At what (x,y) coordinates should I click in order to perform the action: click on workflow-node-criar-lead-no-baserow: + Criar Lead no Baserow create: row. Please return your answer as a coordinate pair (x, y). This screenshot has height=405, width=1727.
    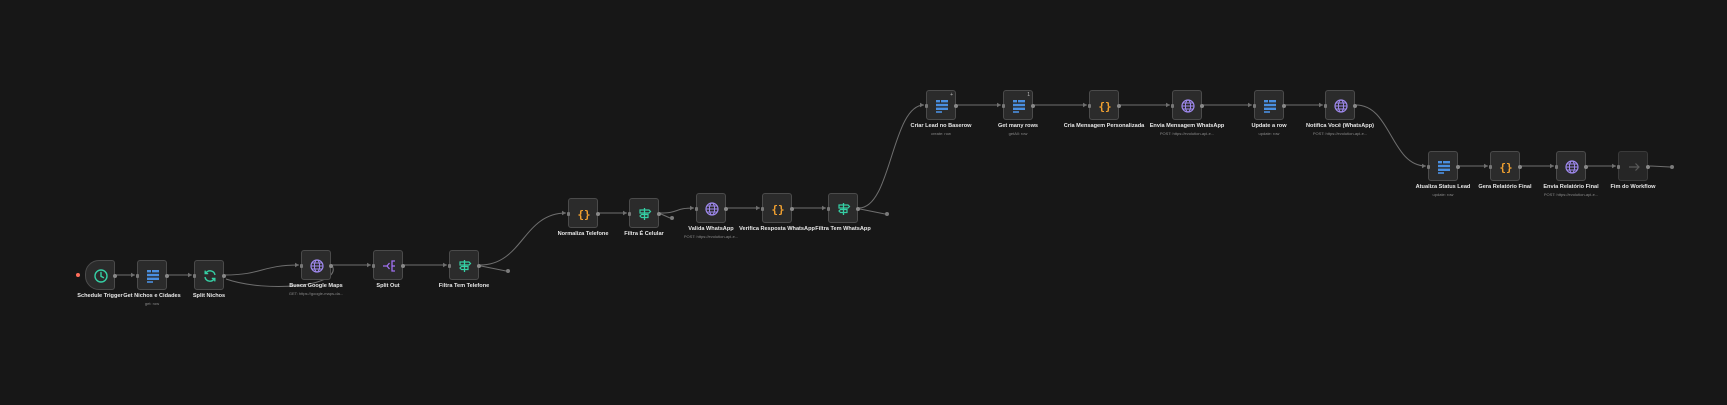
    Looking at the image, I should click on (941, 113).